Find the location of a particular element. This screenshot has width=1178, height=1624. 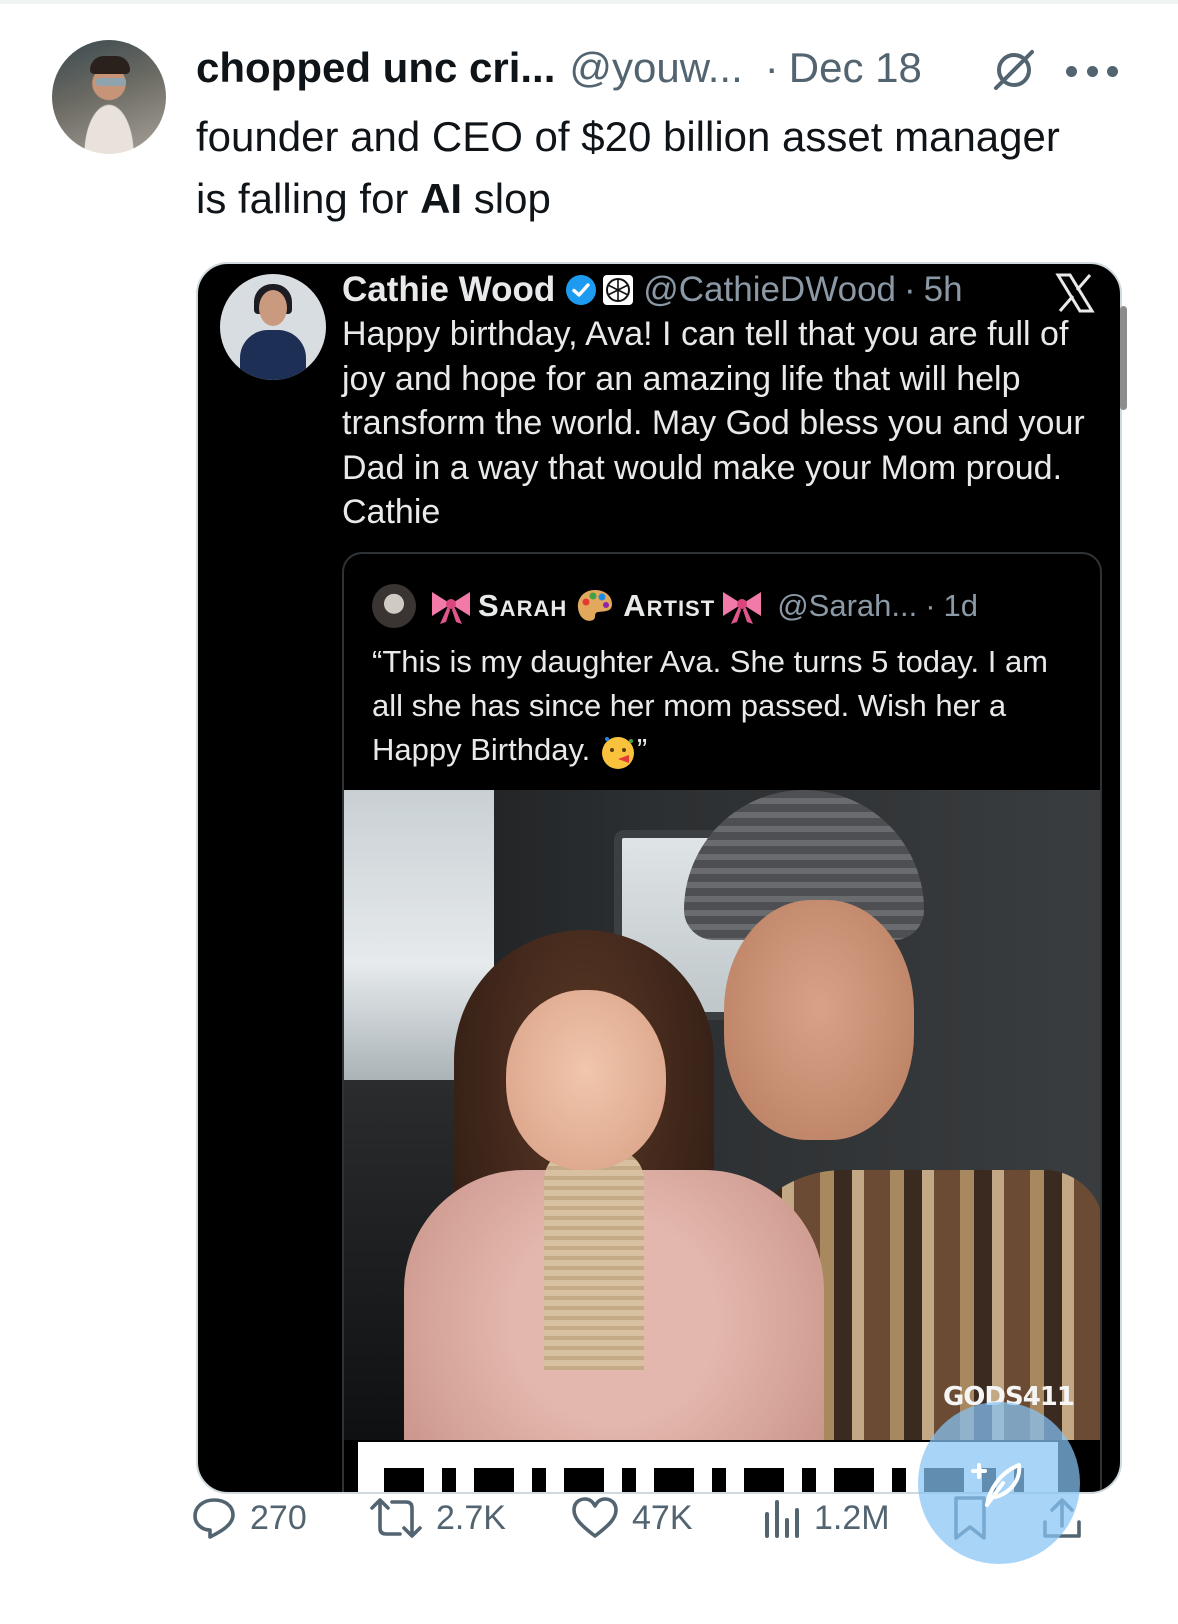

reply-button: 270 is located at coordinates (248, 1518).